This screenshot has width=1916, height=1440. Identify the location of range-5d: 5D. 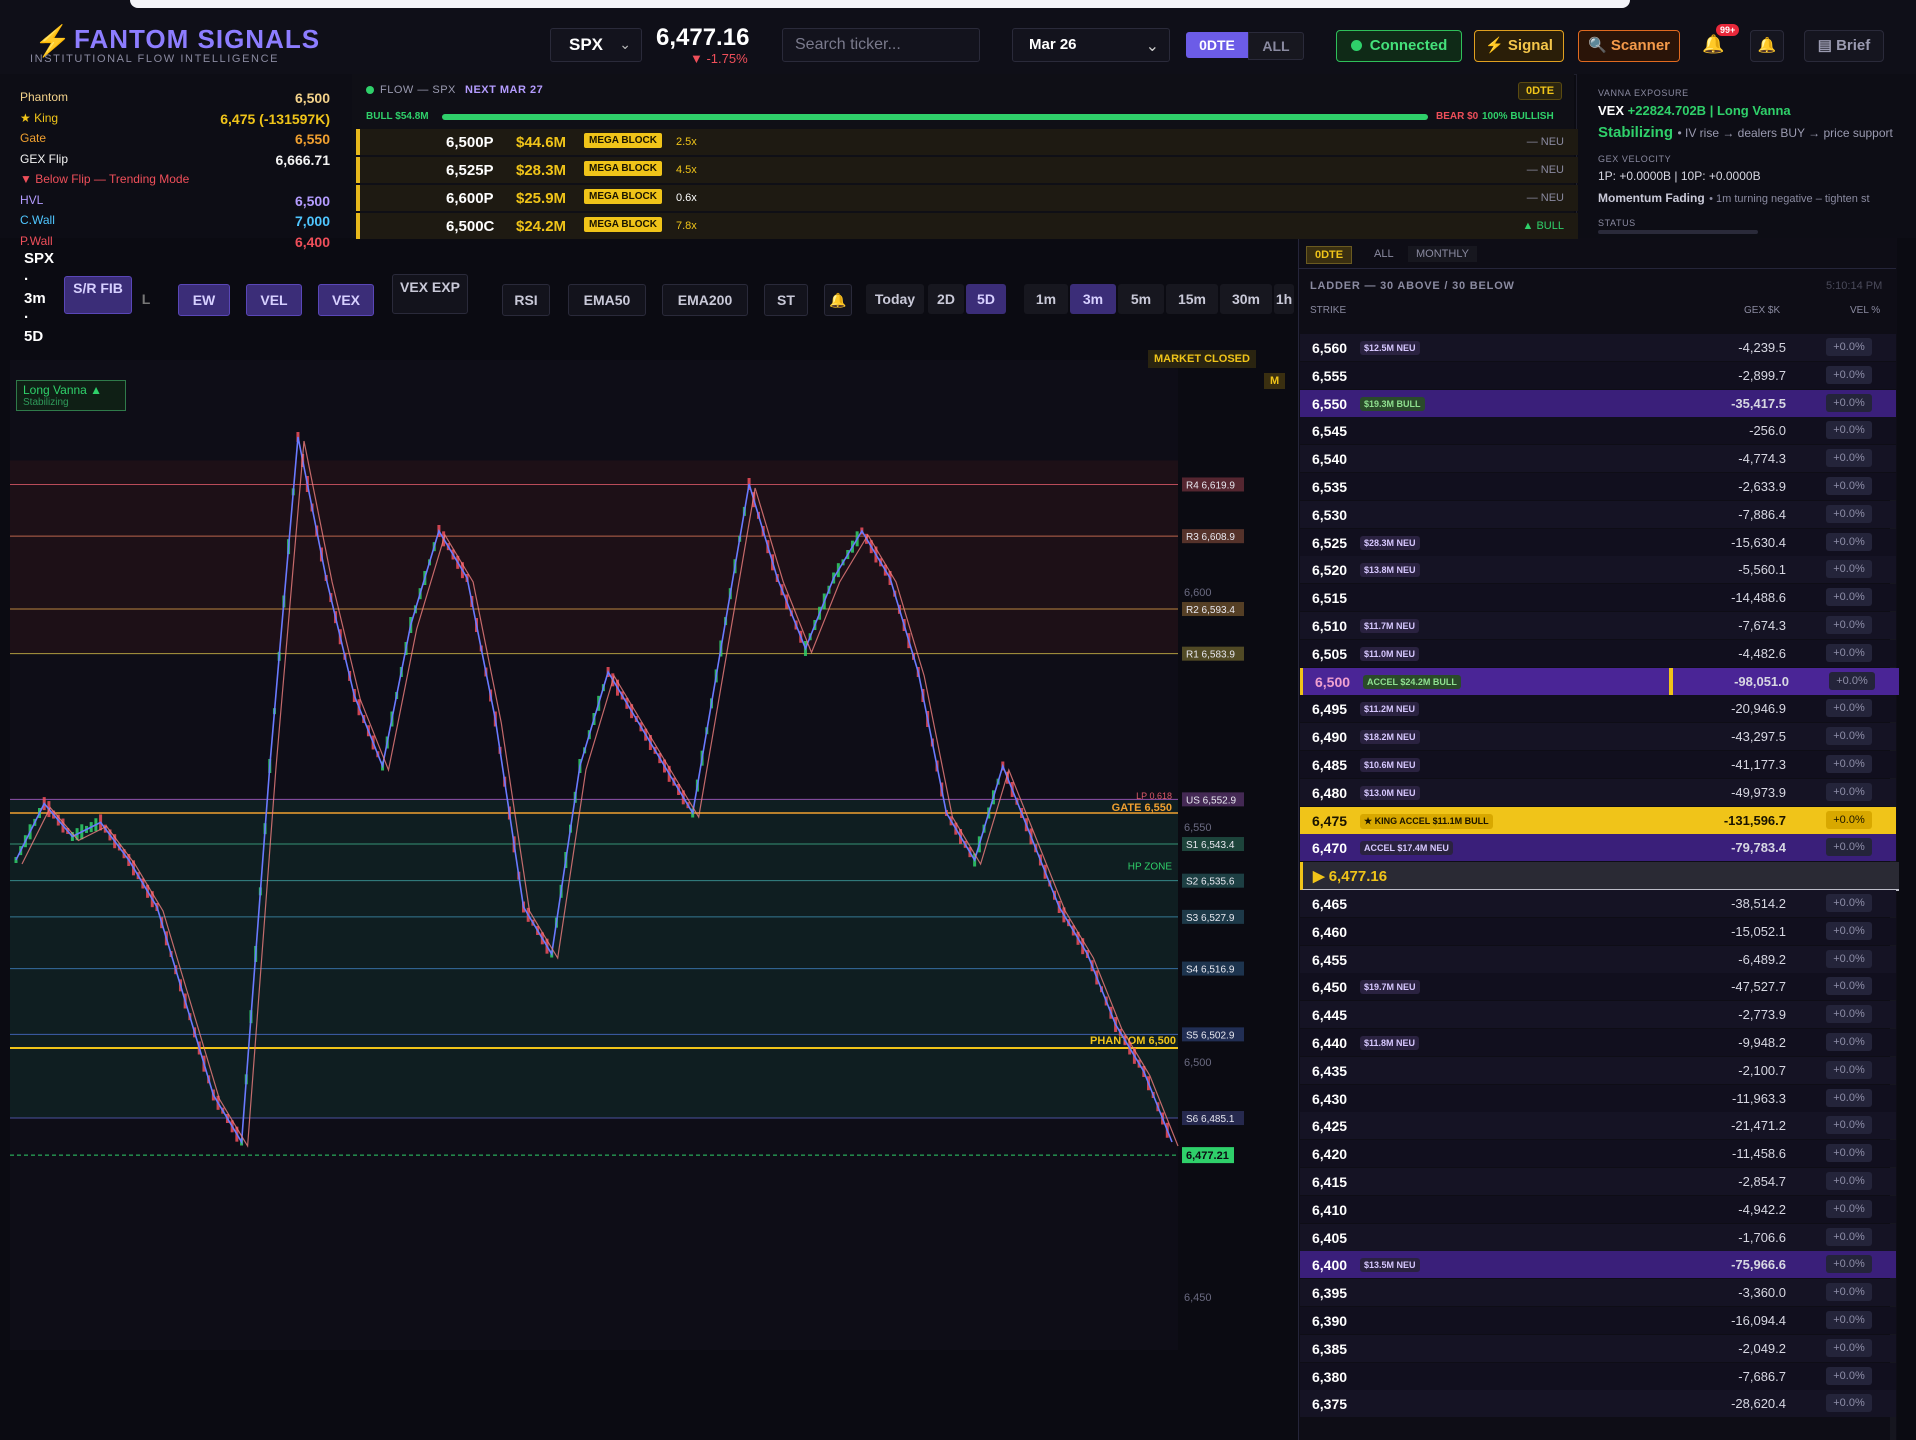
(986, 299).